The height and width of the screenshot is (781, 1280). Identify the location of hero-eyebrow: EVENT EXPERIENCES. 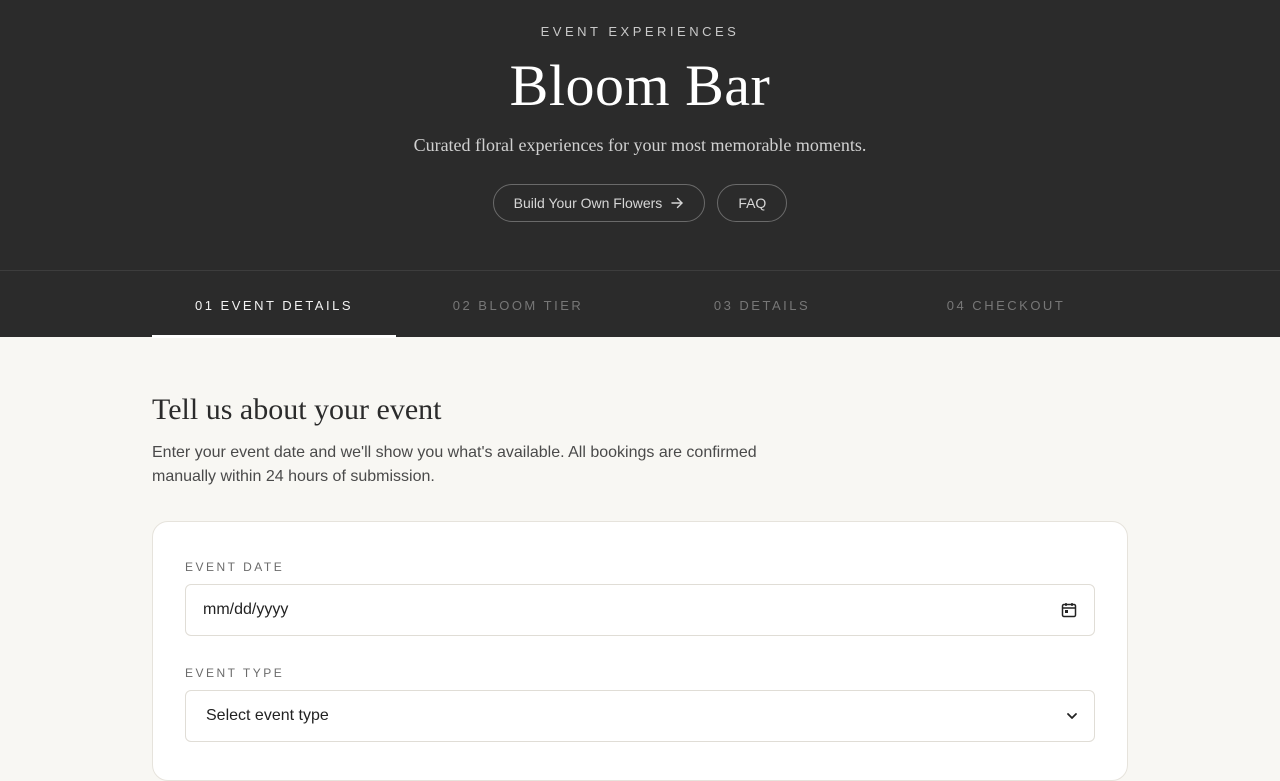
(640, 31).